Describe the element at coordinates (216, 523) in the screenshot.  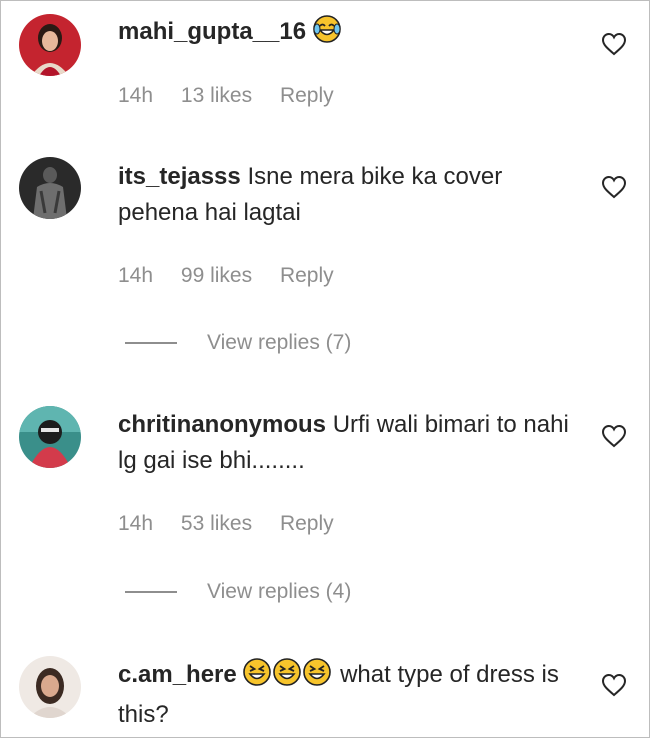
I see `comment-likes: 53 likes` at that location.